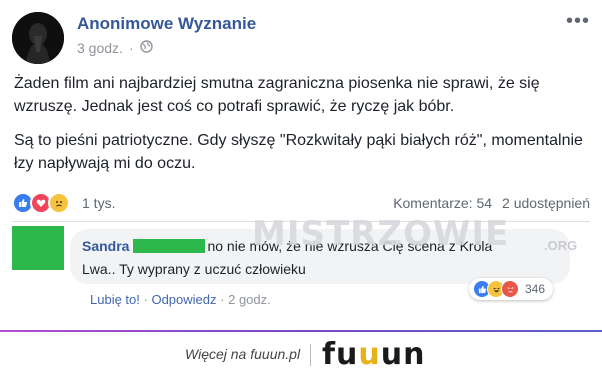 The height and width of the screenshot is (374, 602). I want to click on page-avatar, so click(38, 38).